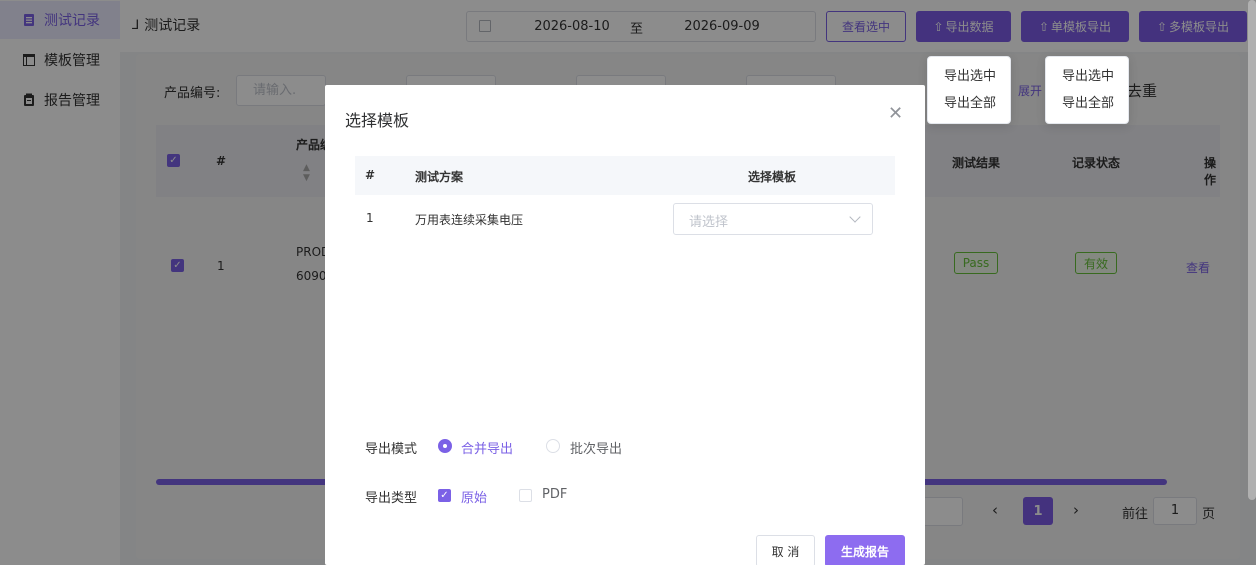  Describe the element at coordinates (391, 449) in the screenshot. I see `export-mode-label: 导出模式` at that location.